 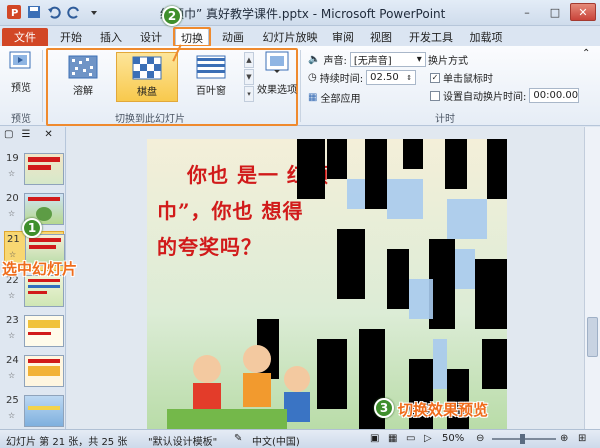 I want to click on slideshow-icon: ▷, so click(x=428, y=438).